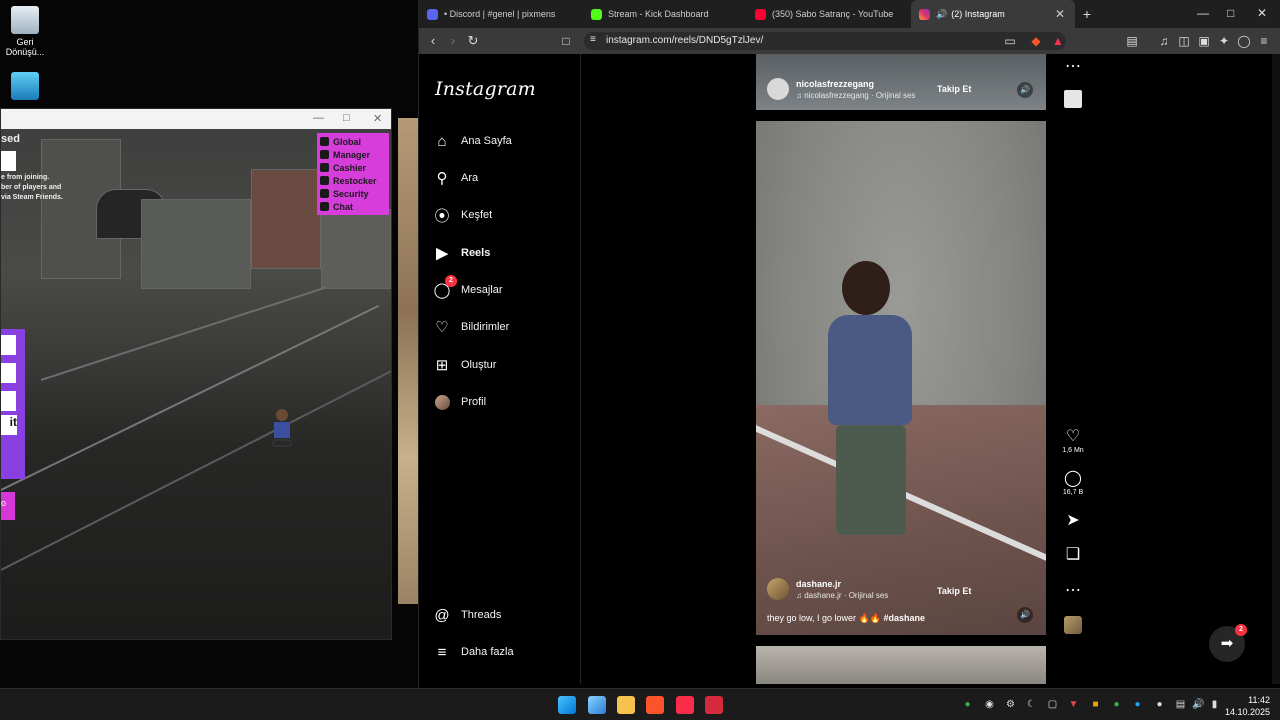  Describe the element at coordinates (1180, 704) in the screenshot. I see `network-icon: ▤` at that location.